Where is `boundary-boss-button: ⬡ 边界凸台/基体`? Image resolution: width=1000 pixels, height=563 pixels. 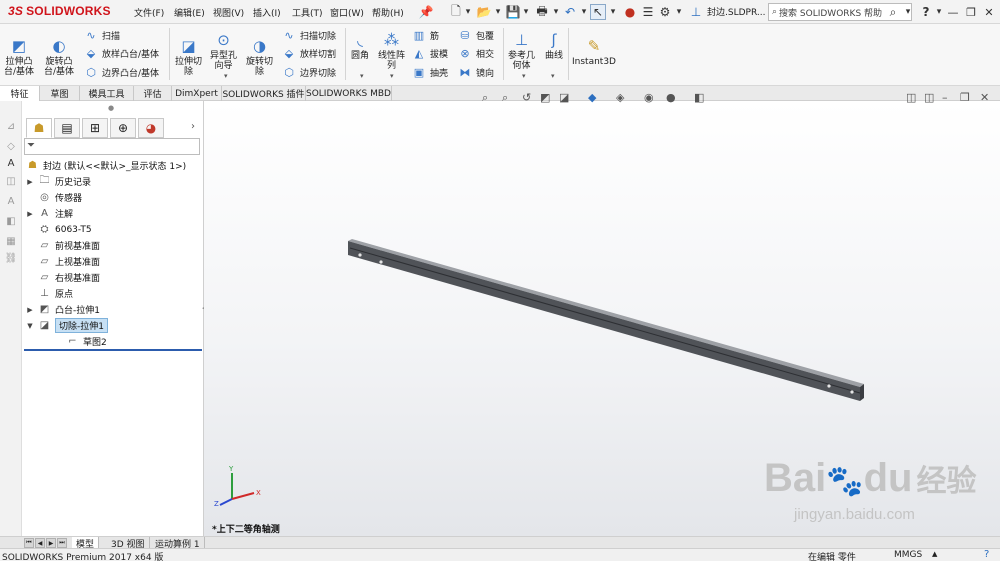
boundary-boss-button: ⬡ 边界凸台/基体 is located at coordinates (121, 72).